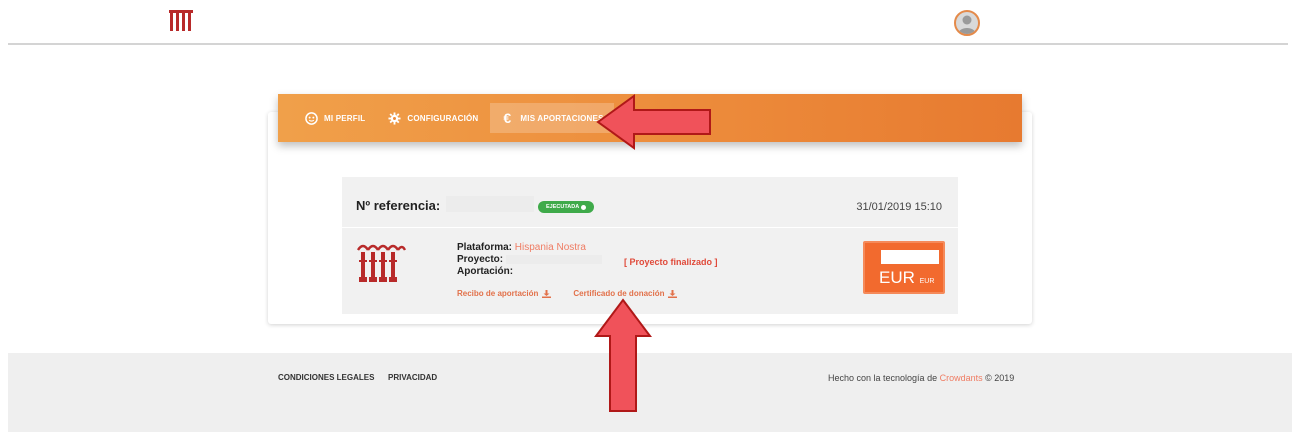  I want to click on status-dot-icon, so click(584, 207).